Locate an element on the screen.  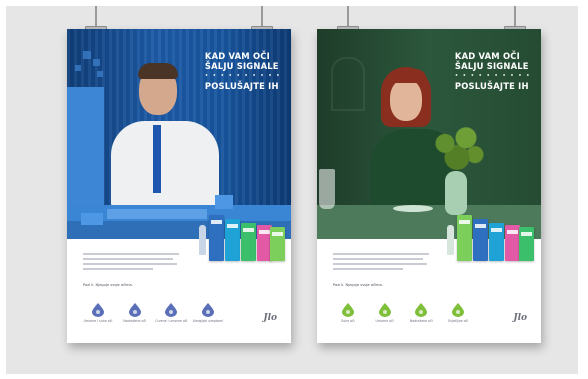
benefit-caption: Umorne i suhe oči is located at coordinates (98, 321).